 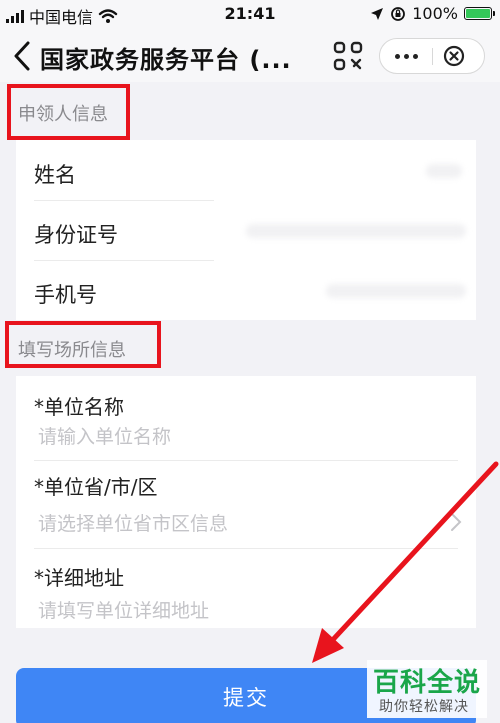 I want to click on field-label-region: *单位省/市/区, so click(x=96, y=487).